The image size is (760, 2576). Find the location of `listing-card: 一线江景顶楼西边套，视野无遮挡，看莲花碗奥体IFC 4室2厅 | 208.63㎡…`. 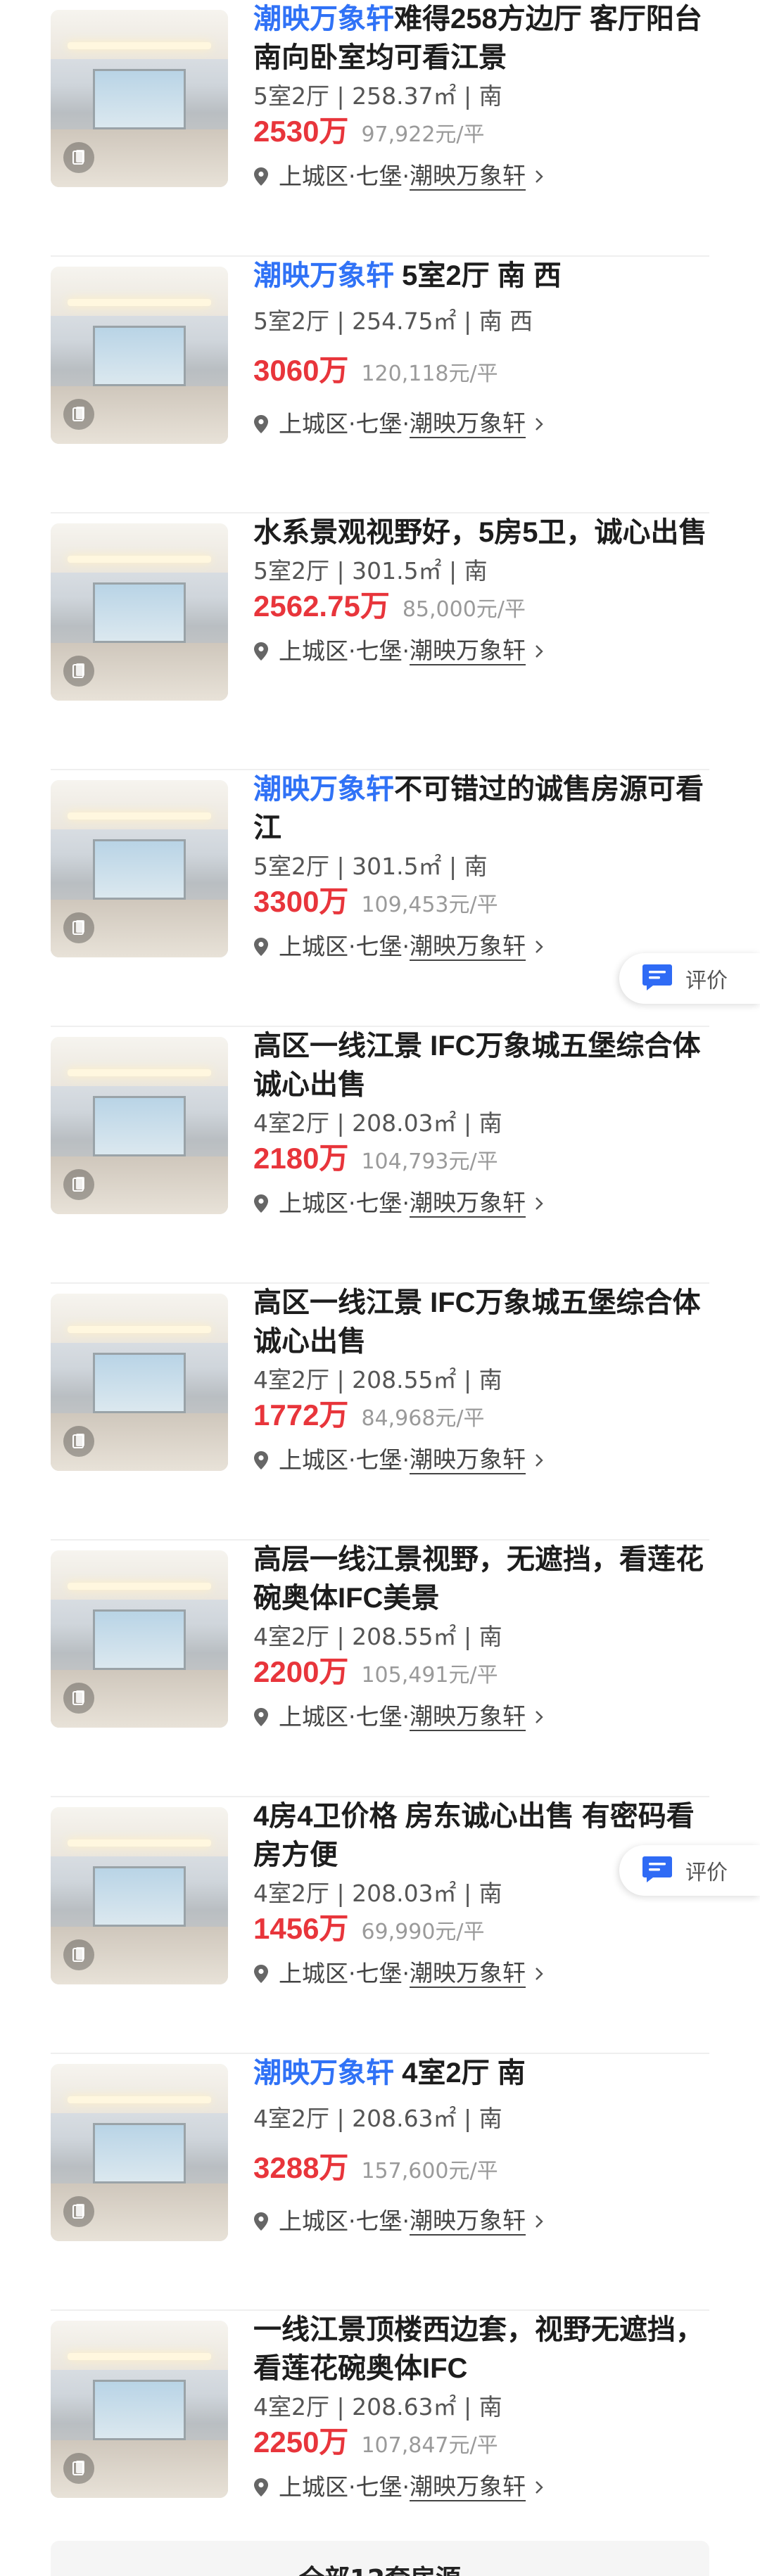

listing-card: 一线江景顶楼西边套，视野无遮挡，看莲花碗奥体IFC 4室2厅 | 208.63㎡… is located at coordinates (380, 2423).